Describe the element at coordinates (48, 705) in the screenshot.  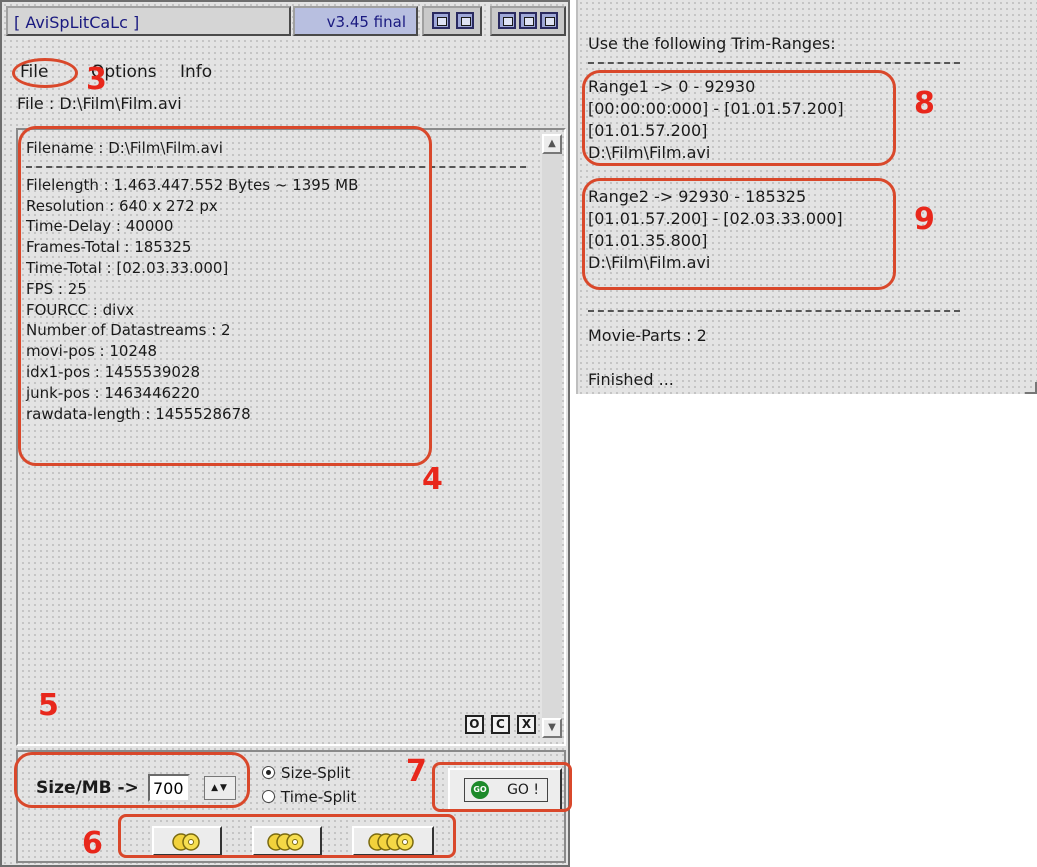
I see `annotation-5: 5` at that location.